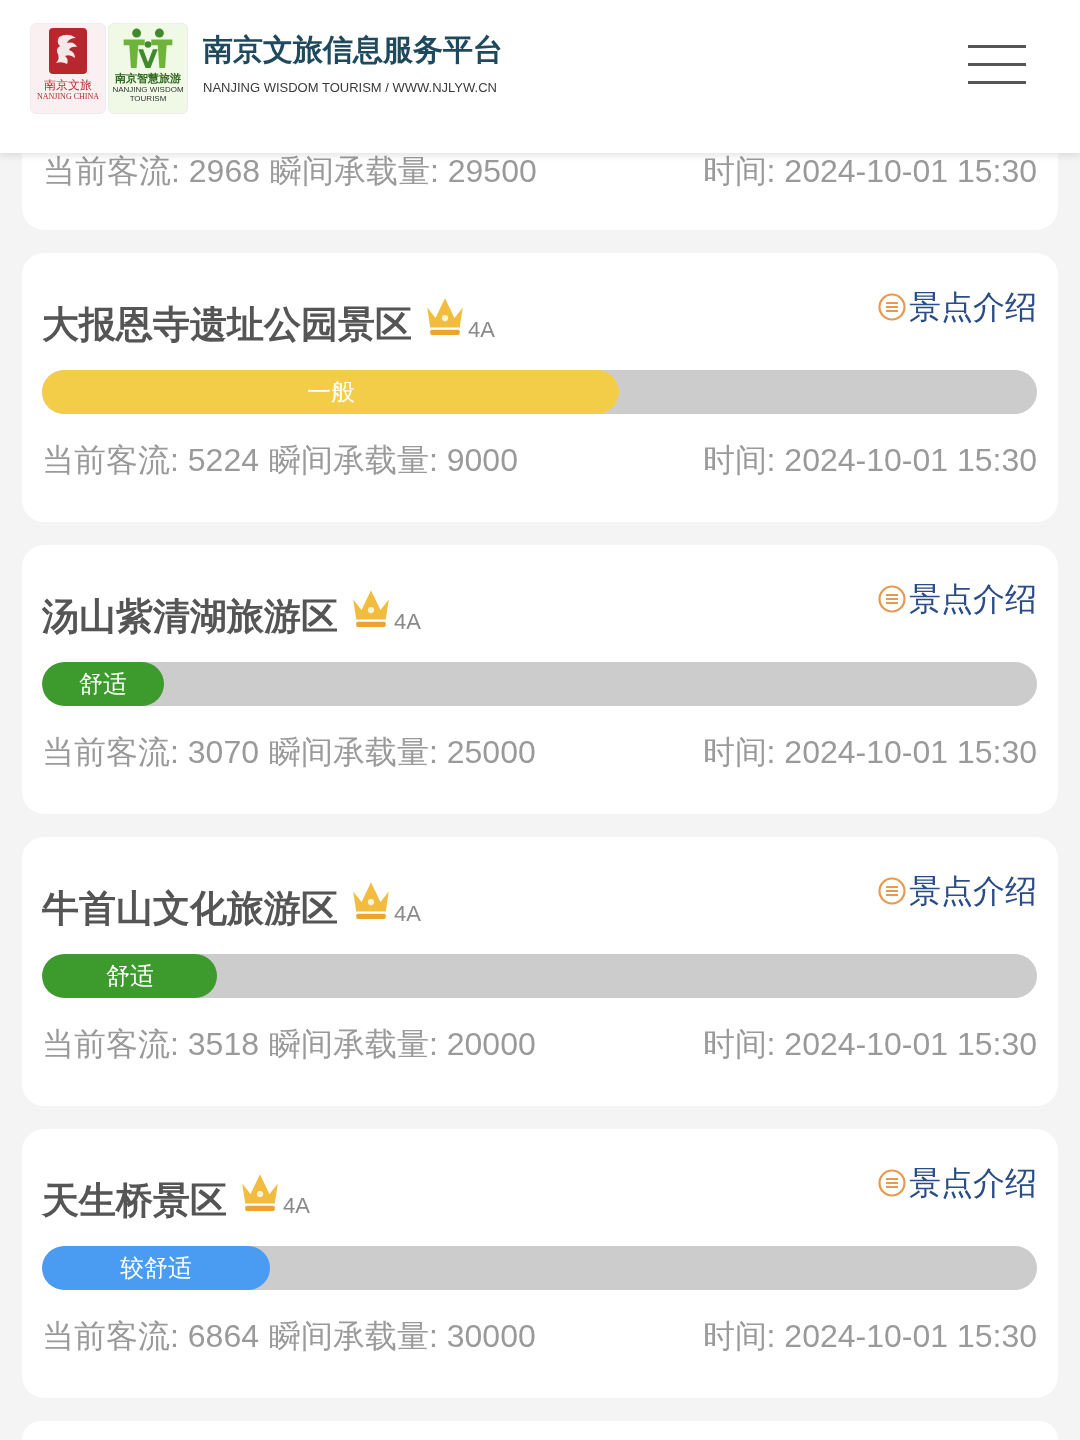  Describe the element at coordinates (150, 1336) in the screenshot. I see `visitor-count: 当前客流: 6864` at that location.